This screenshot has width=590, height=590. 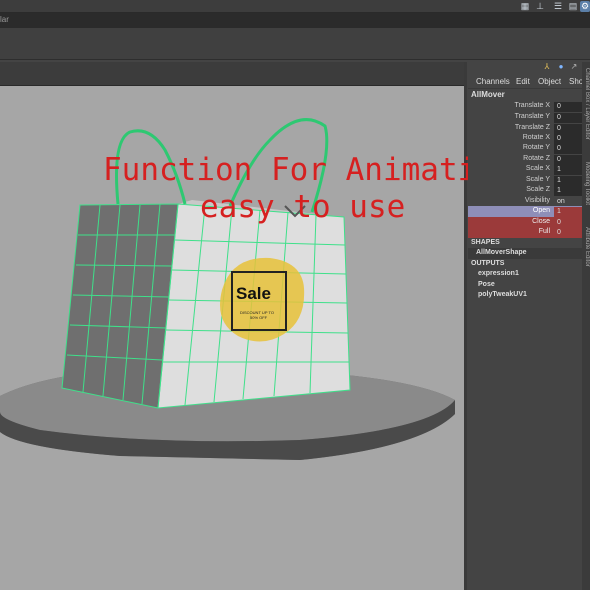 I want to click on attr-row: Translate Z 0, so click(x=525, y=129).